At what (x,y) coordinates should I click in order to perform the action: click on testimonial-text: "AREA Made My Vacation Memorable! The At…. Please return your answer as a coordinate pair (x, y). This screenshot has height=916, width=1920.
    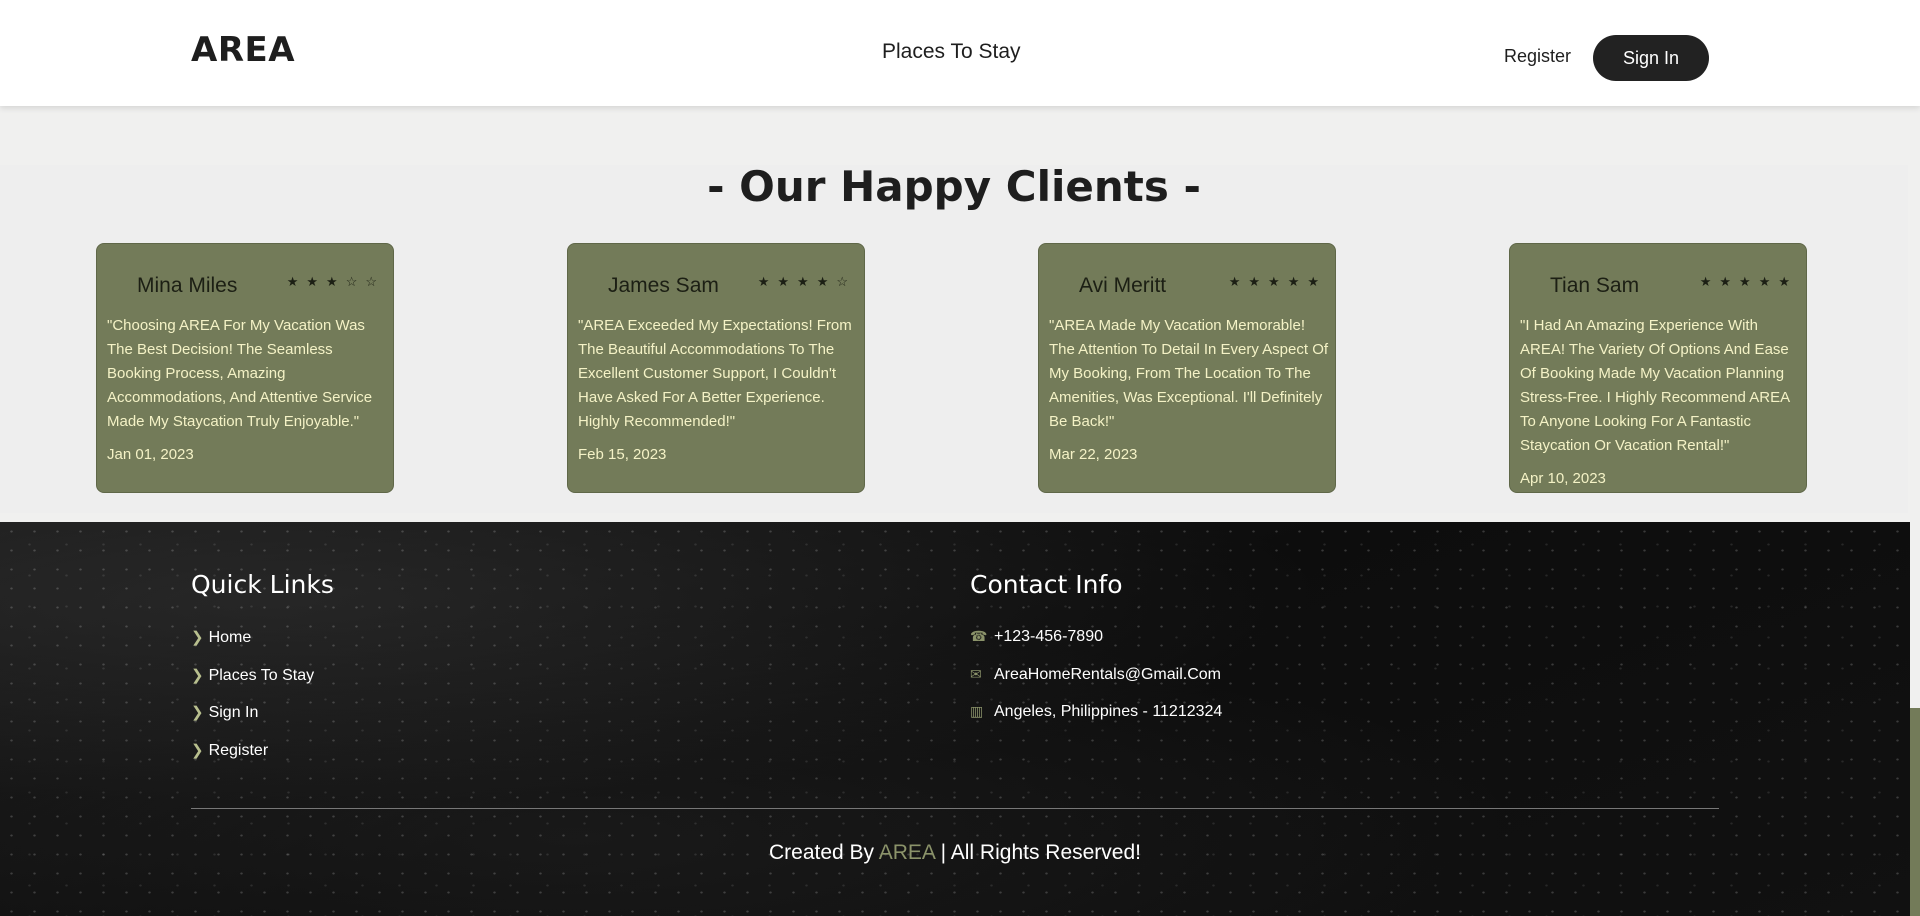
    Looking at the image, I should click on (1189, 373).